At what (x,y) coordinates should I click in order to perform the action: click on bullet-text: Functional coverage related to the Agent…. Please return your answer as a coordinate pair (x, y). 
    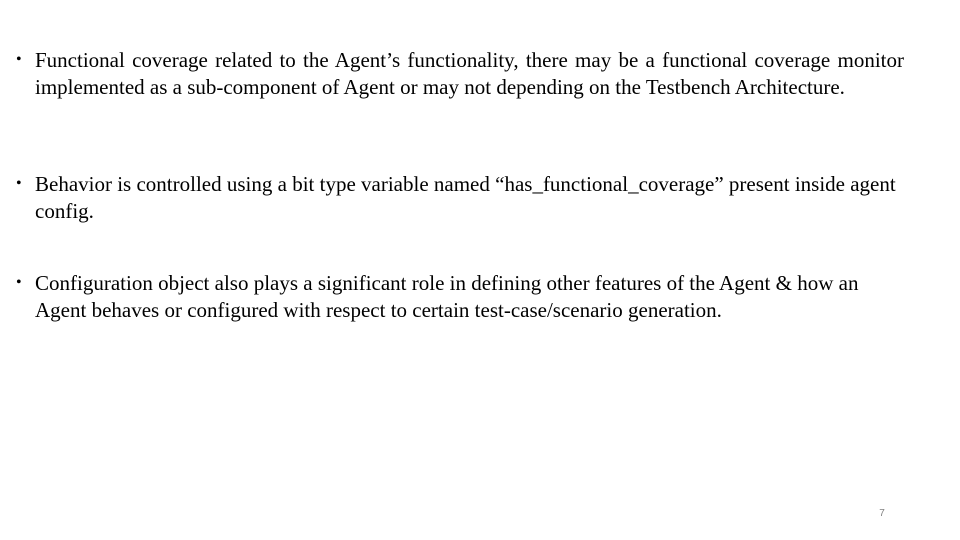
    Looking at the image, I should click on (469, 73).